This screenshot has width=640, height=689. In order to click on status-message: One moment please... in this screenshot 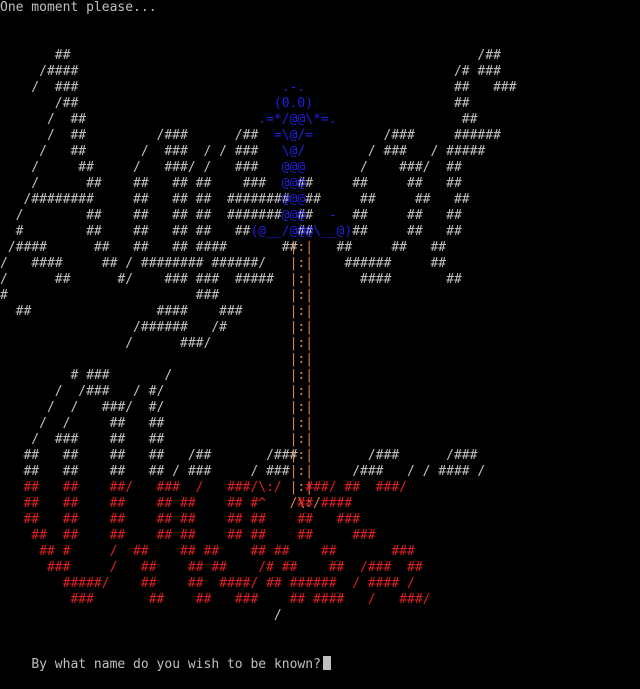, I will do `click(78, 7)`.